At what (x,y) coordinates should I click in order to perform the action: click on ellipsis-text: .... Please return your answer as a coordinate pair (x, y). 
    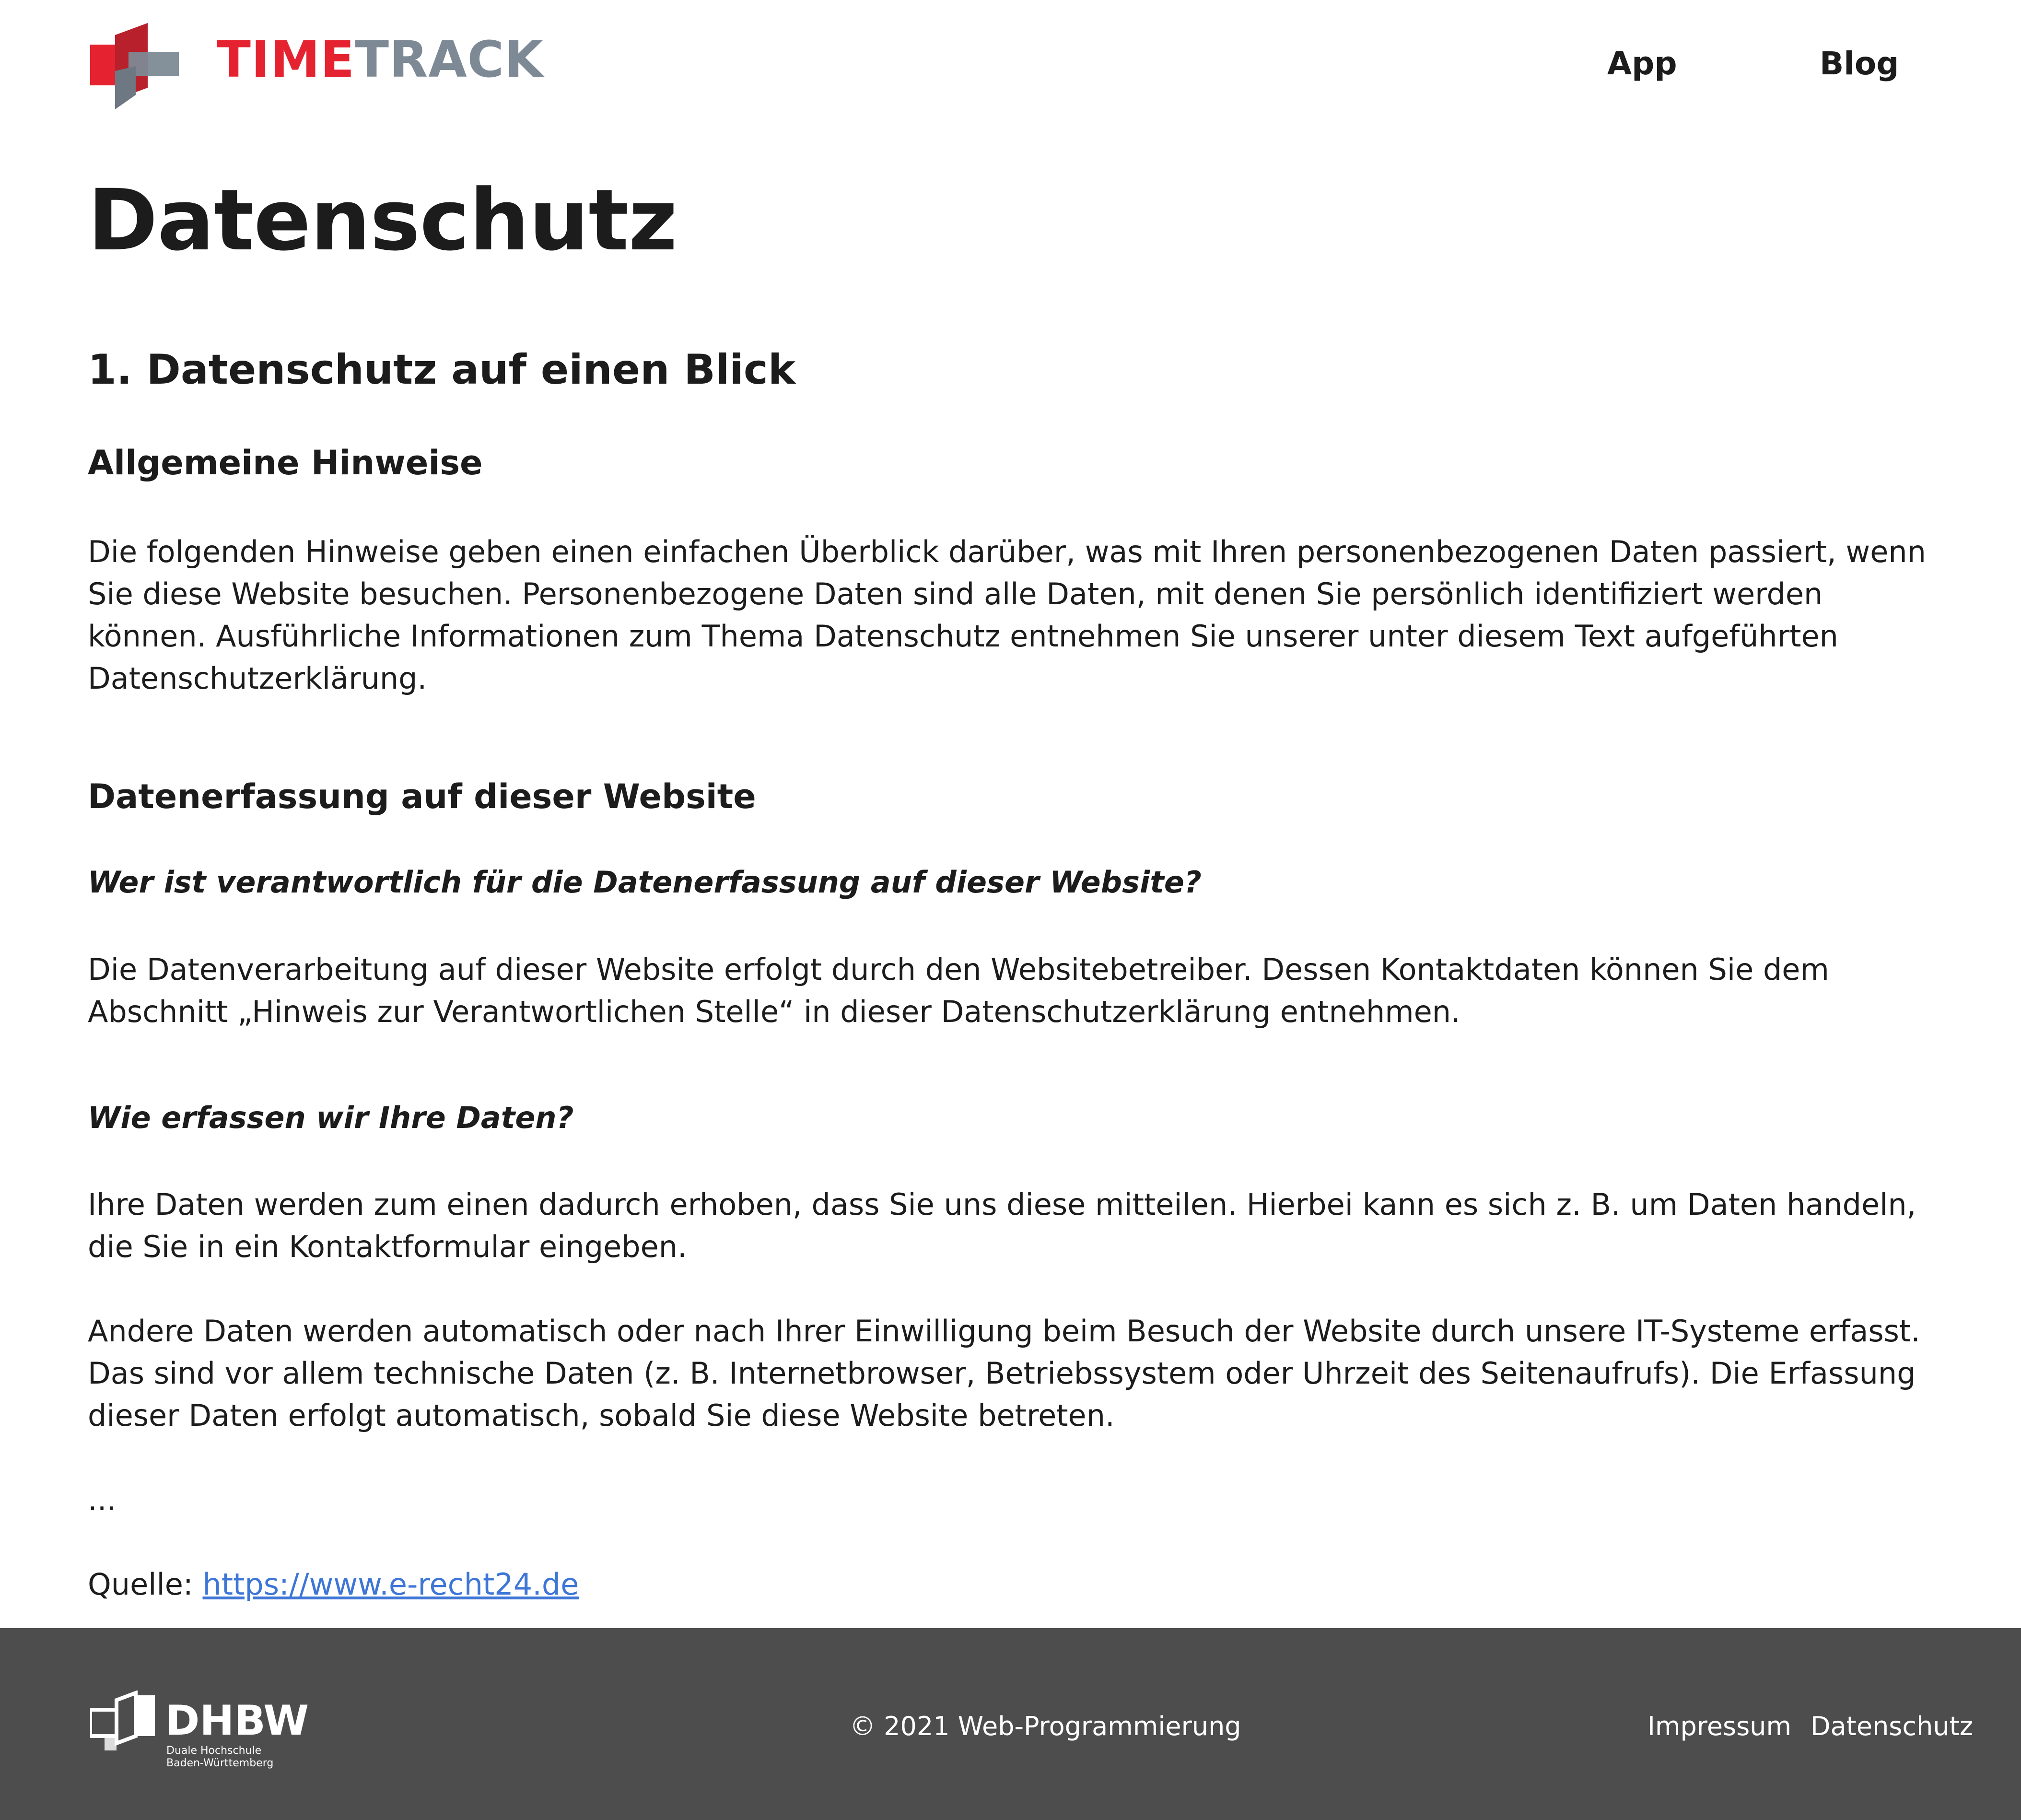
    Looking at the image, I should click on (103, 1500).